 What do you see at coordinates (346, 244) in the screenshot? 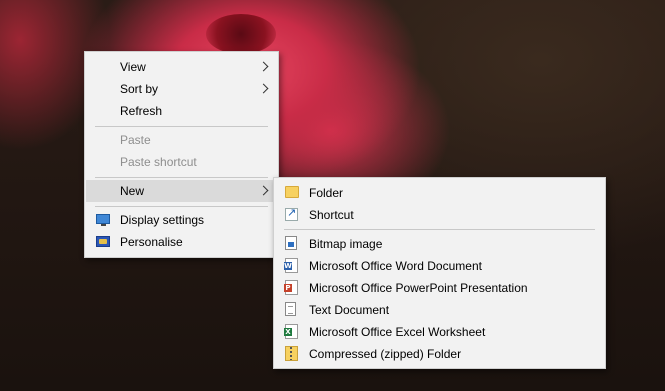
I see `submenu-item-label: Bitmap image` at bounding box center [346, 244].